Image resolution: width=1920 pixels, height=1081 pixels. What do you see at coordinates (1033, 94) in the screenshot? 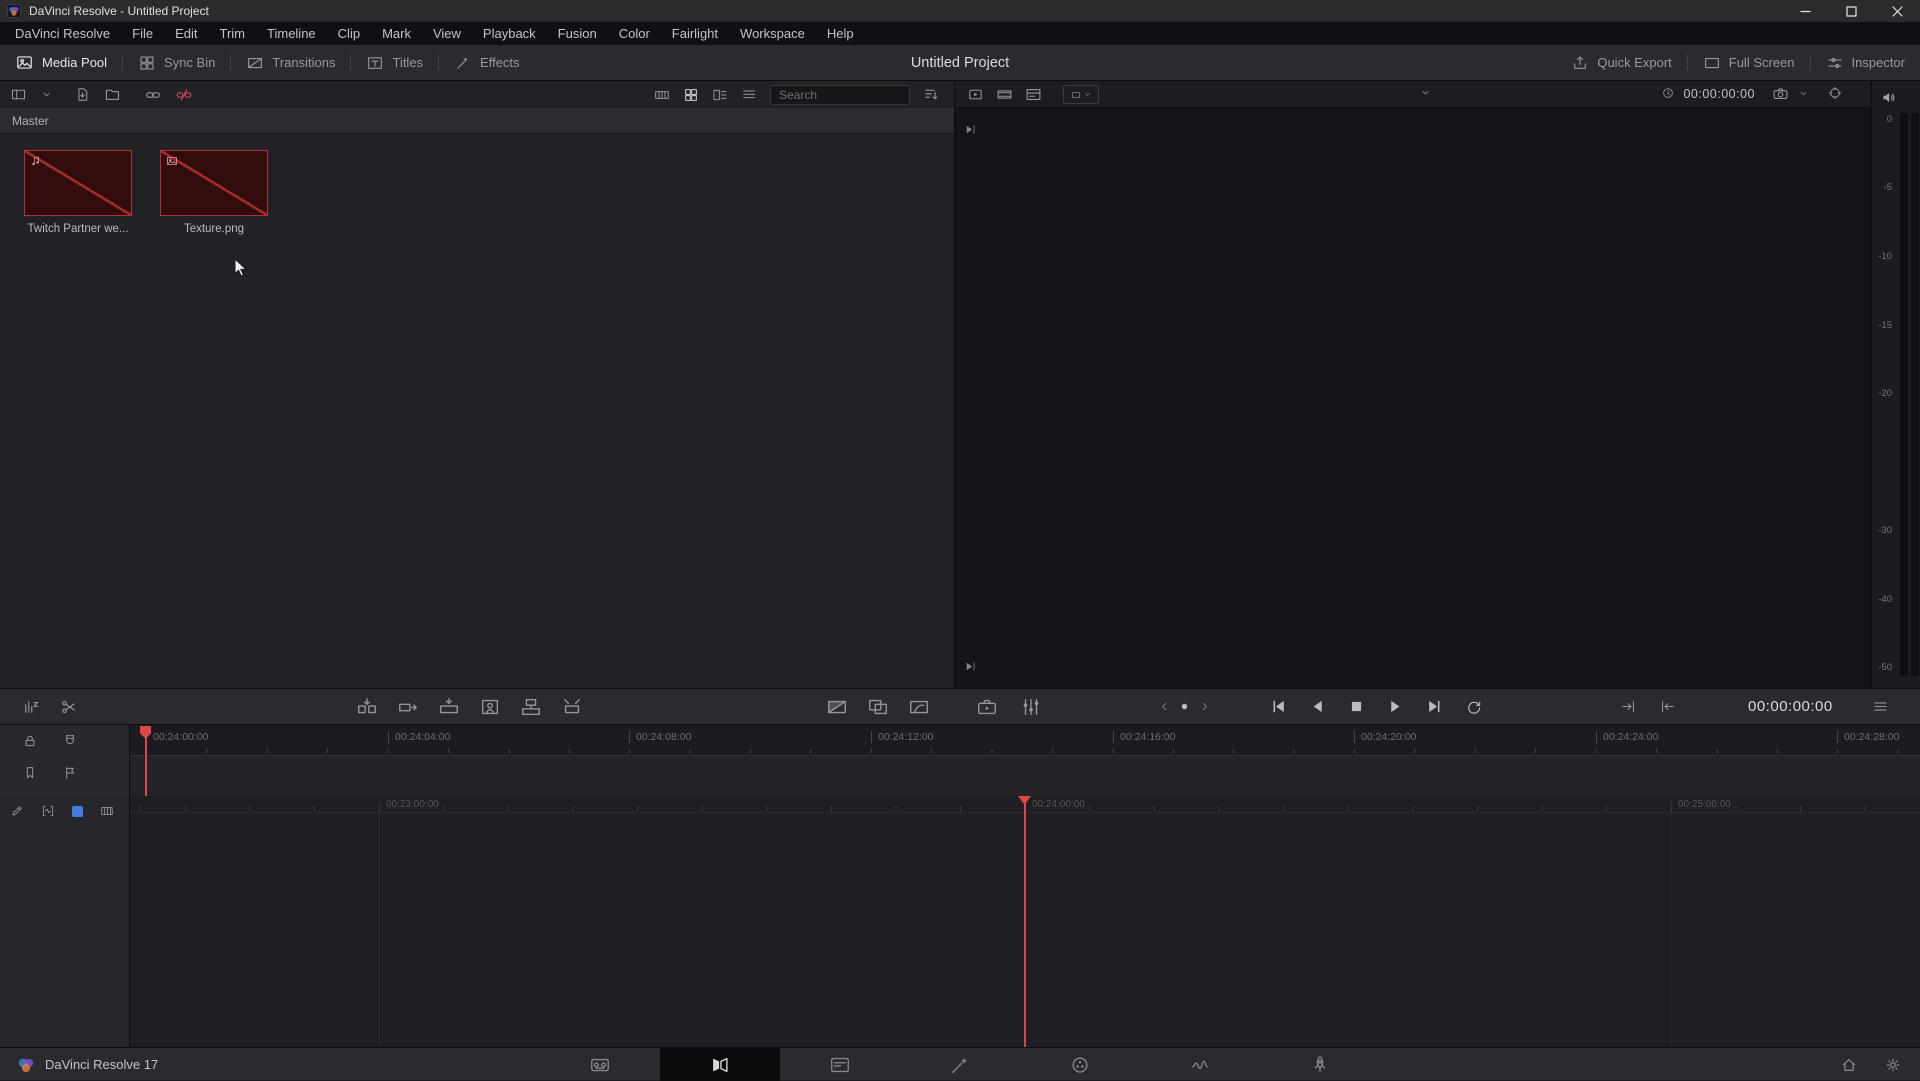
I see `timeline-view-icon` at bounding box center [1033, 94].